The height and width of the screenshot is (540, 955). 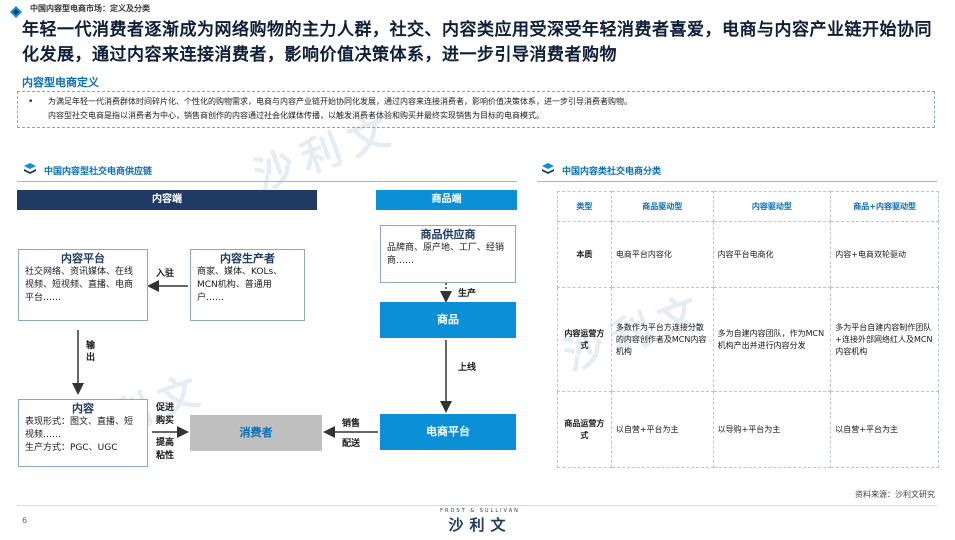 What do you see at coordinates (772, 254) in the screenshot?
I see `table-cell: 内容平台电商化` at bounding box center [772, 254].